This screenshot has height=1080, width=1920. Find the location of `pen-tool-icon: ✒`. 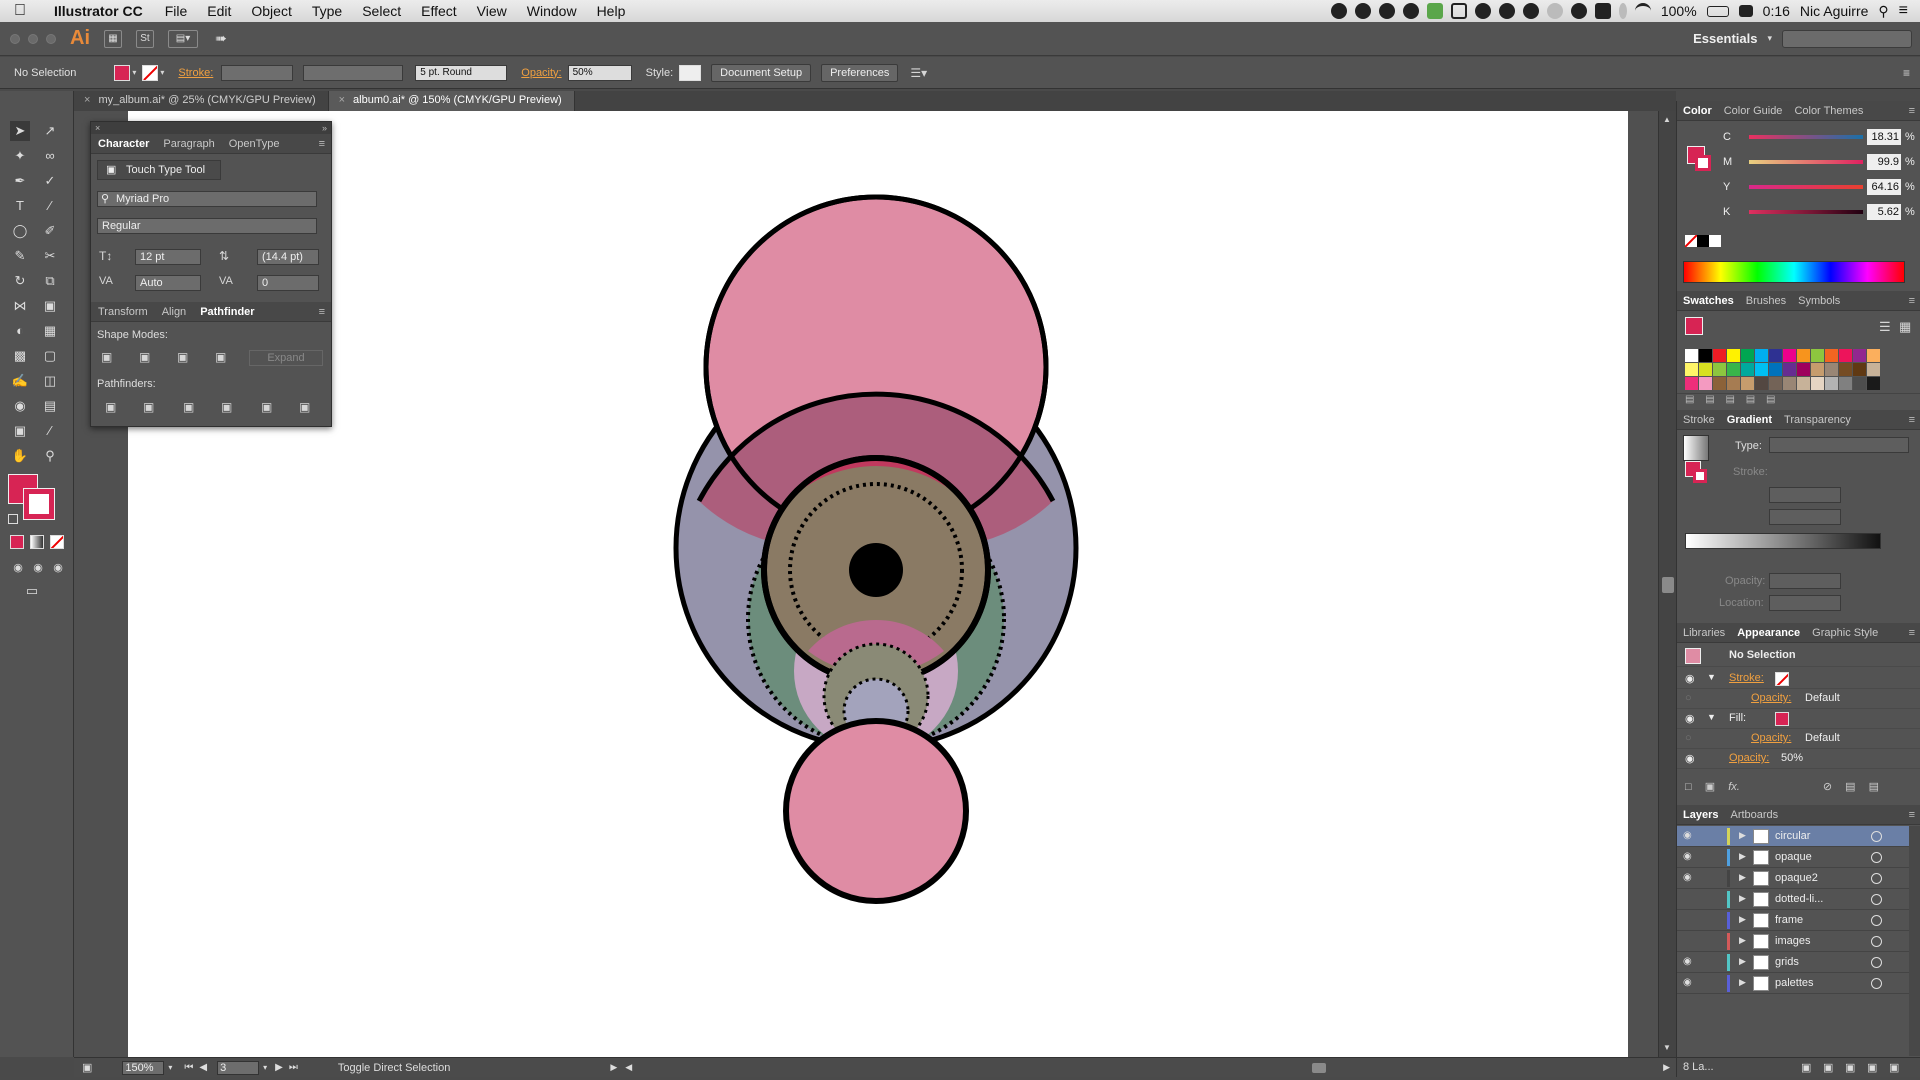

pen-tool-icon: ✒ is located at coordinates (20, 181).